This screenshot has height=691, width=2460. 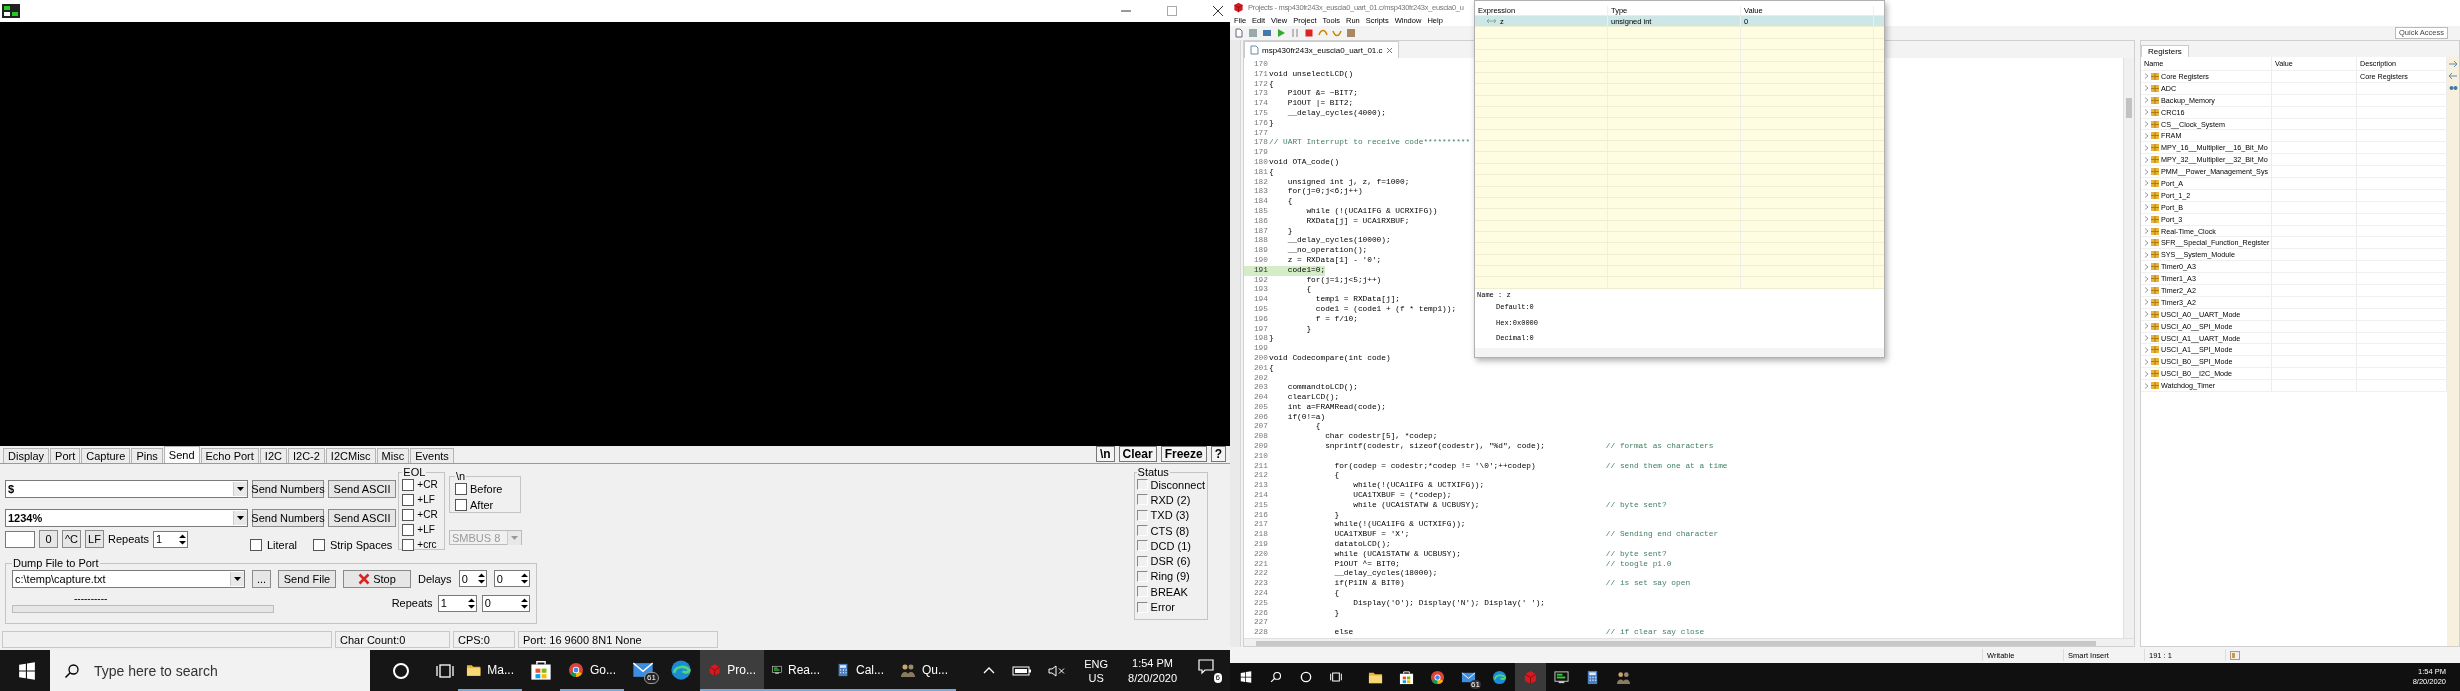 What do you see at coordinates (1209, 670) in the screenshot?
I see `notification-button: 6` at bounding box center [1209, 670].